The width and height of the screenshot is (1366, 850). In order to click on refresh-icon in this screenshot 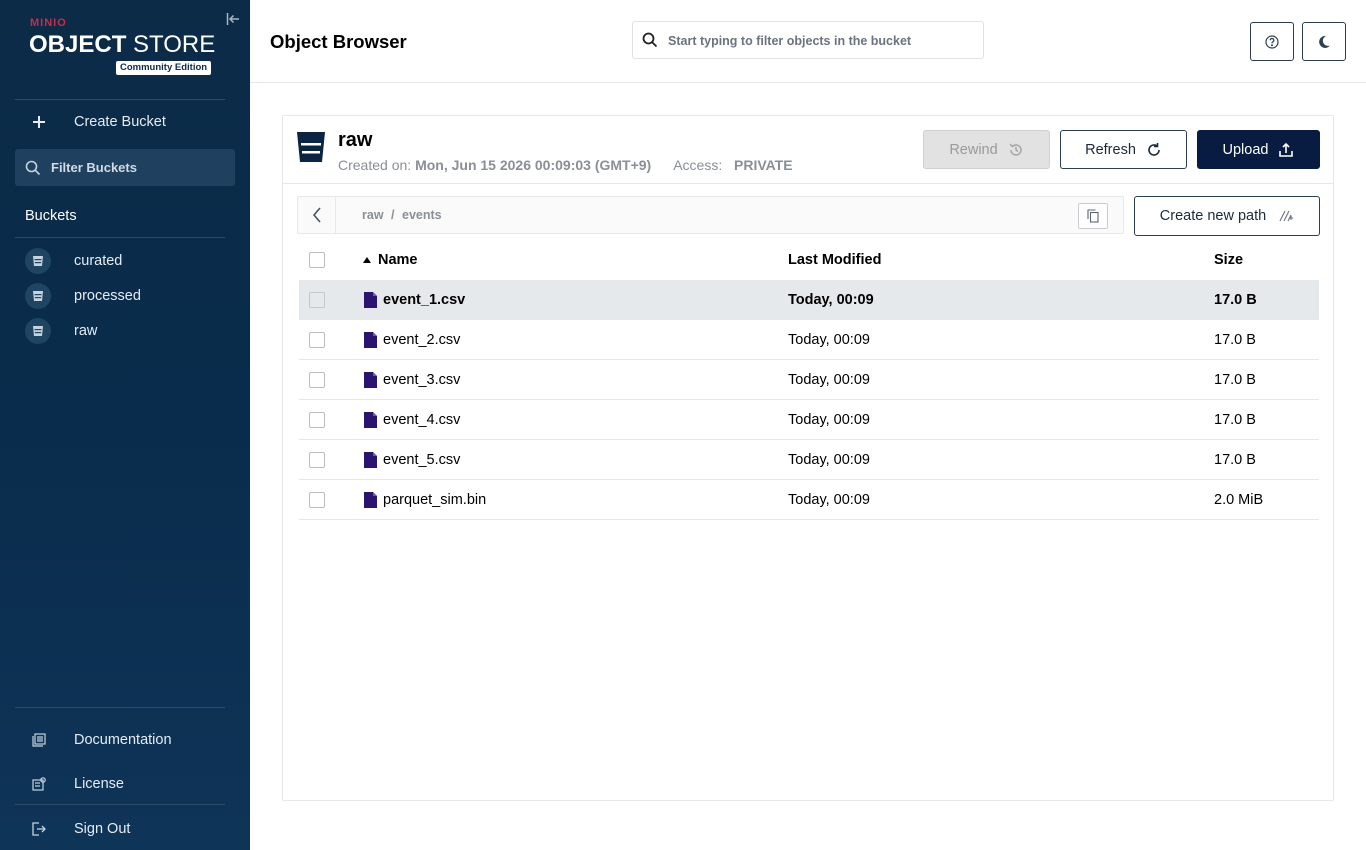, I will do `click(1154, 150)`.